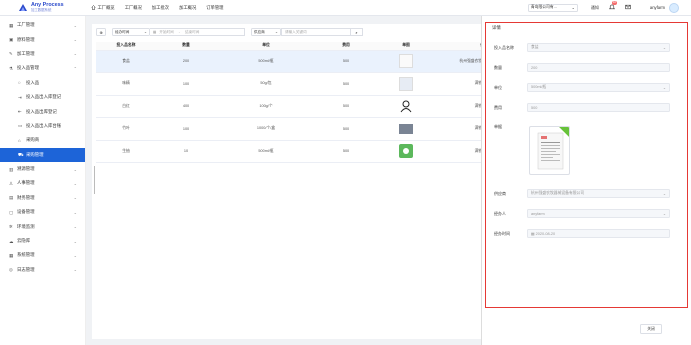 Image resolution: width=691 pixels, height=345 pixels. What do you see at coordinates (406, 46) in the screenshot?
I see `col-header-image: 单图` at bounding box center [406, 46].